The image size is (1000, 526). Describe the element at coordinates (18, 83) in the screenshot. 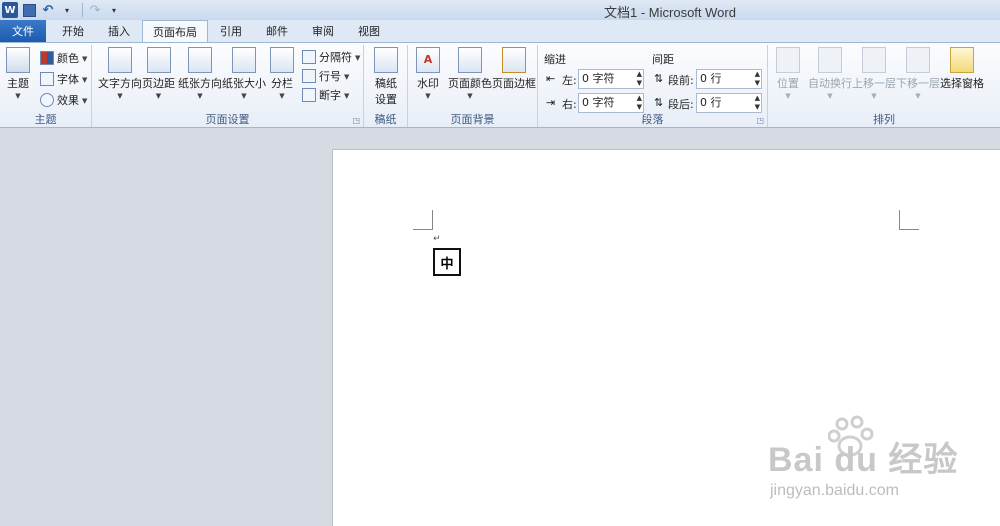

I see `themes-label: 主题` at that location.